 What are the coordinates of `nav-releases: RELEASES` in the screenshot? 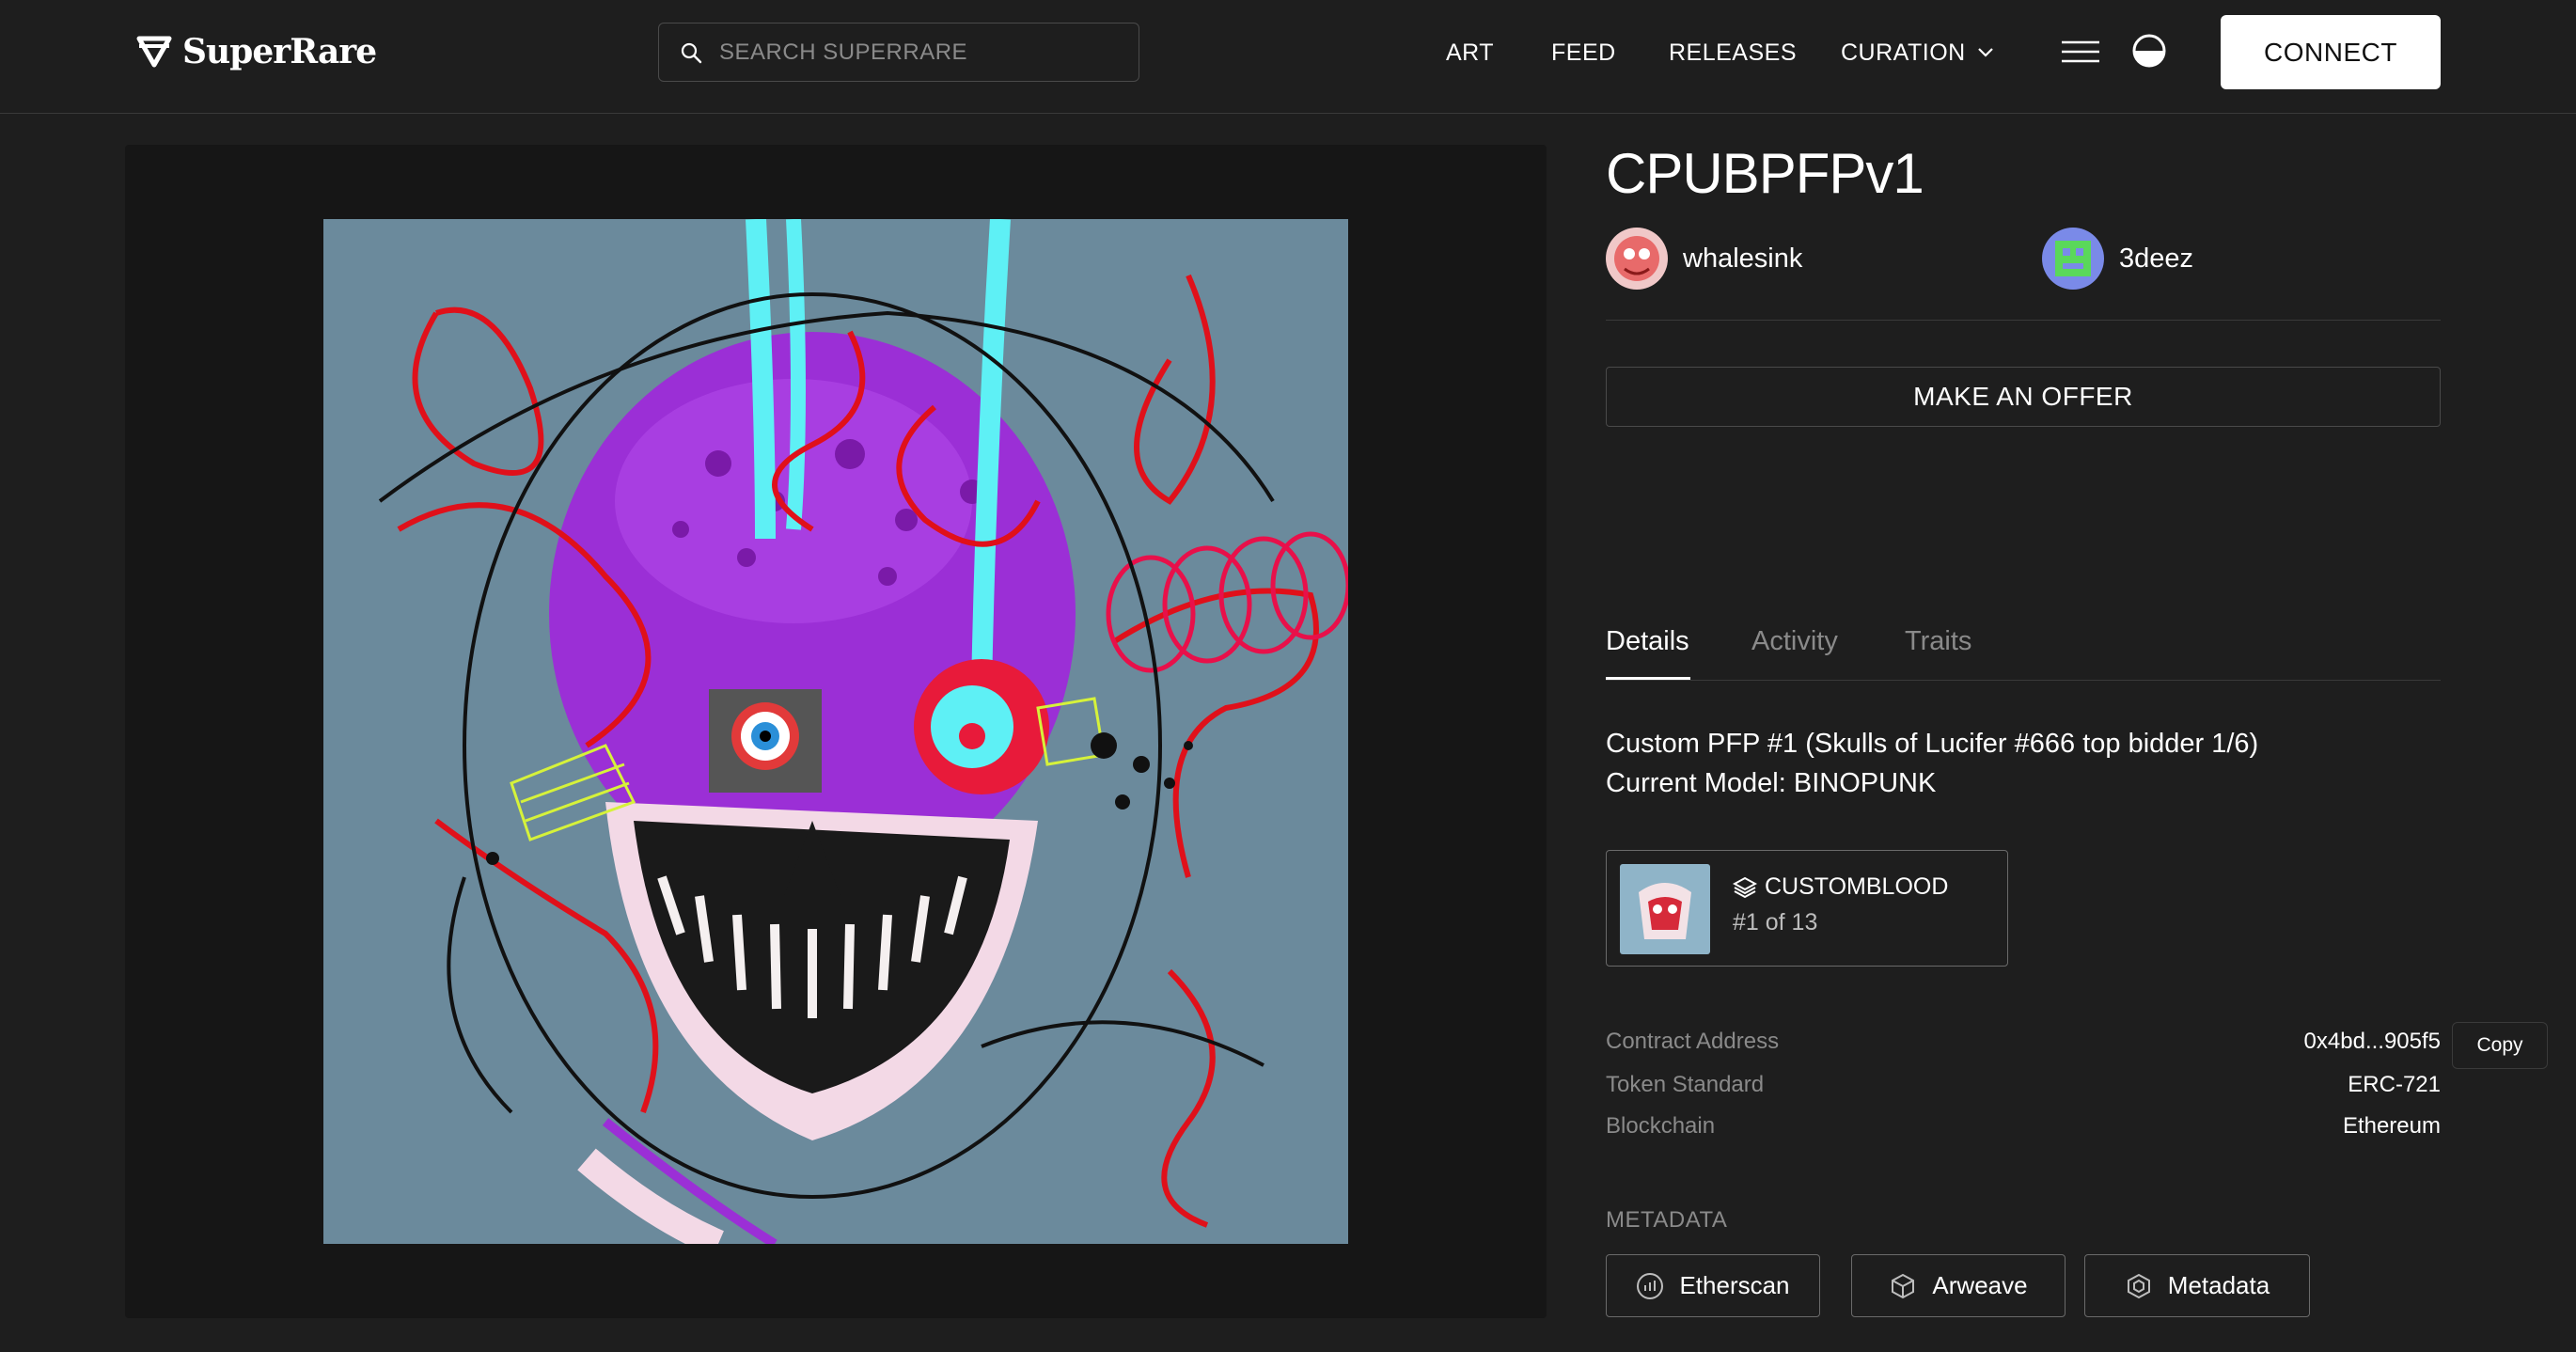 It's located at (1733, 53).